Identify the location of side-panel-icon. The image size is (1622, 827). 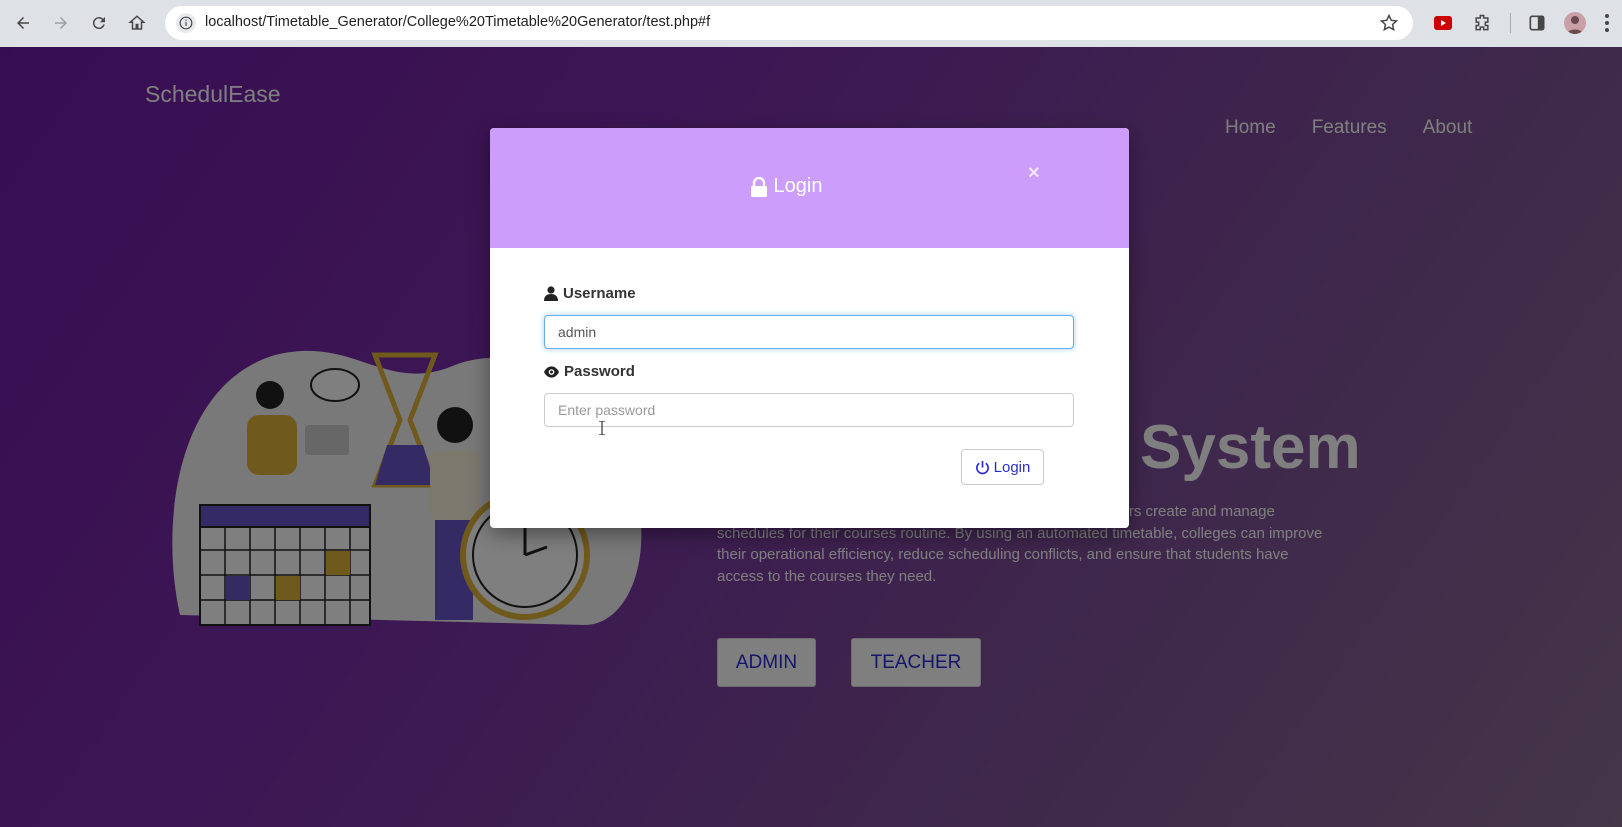
(1537, 23).